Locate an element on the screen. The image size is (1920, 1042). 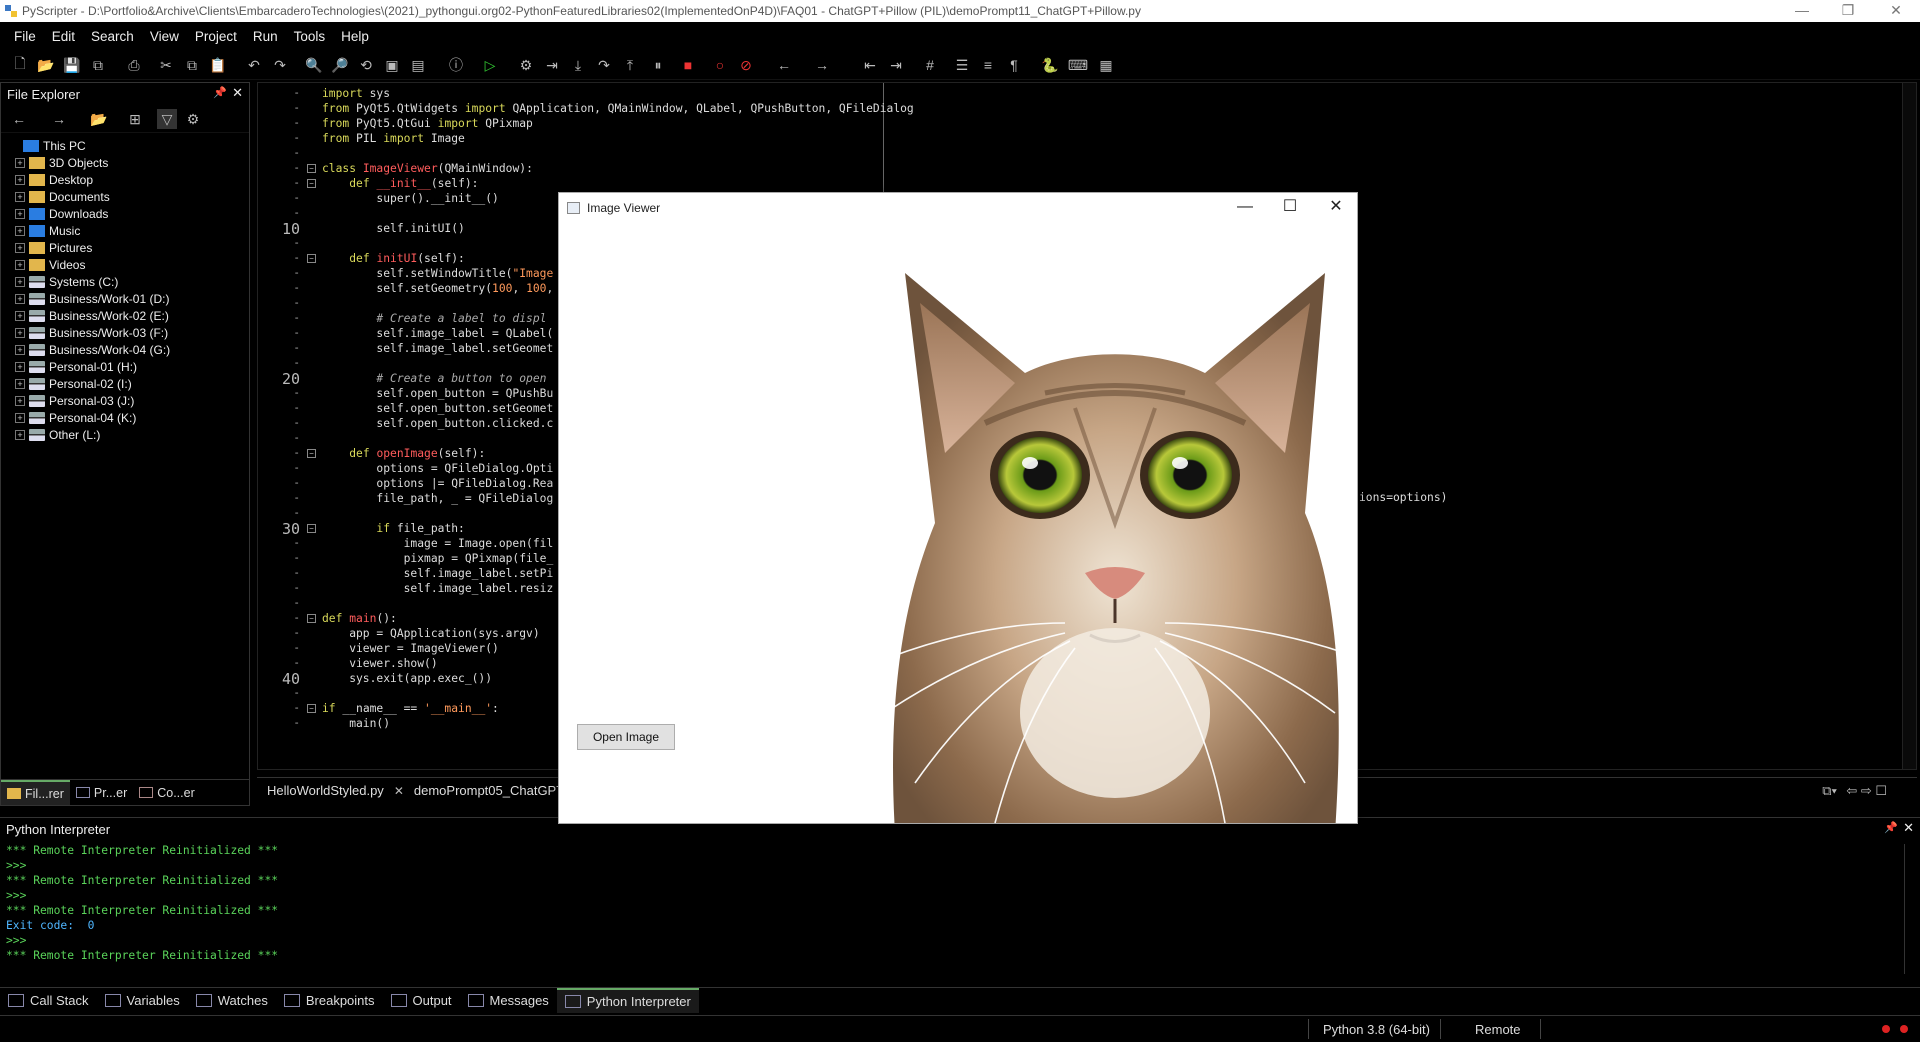
menu-tools: Tools is located at coordinates (310, 36).